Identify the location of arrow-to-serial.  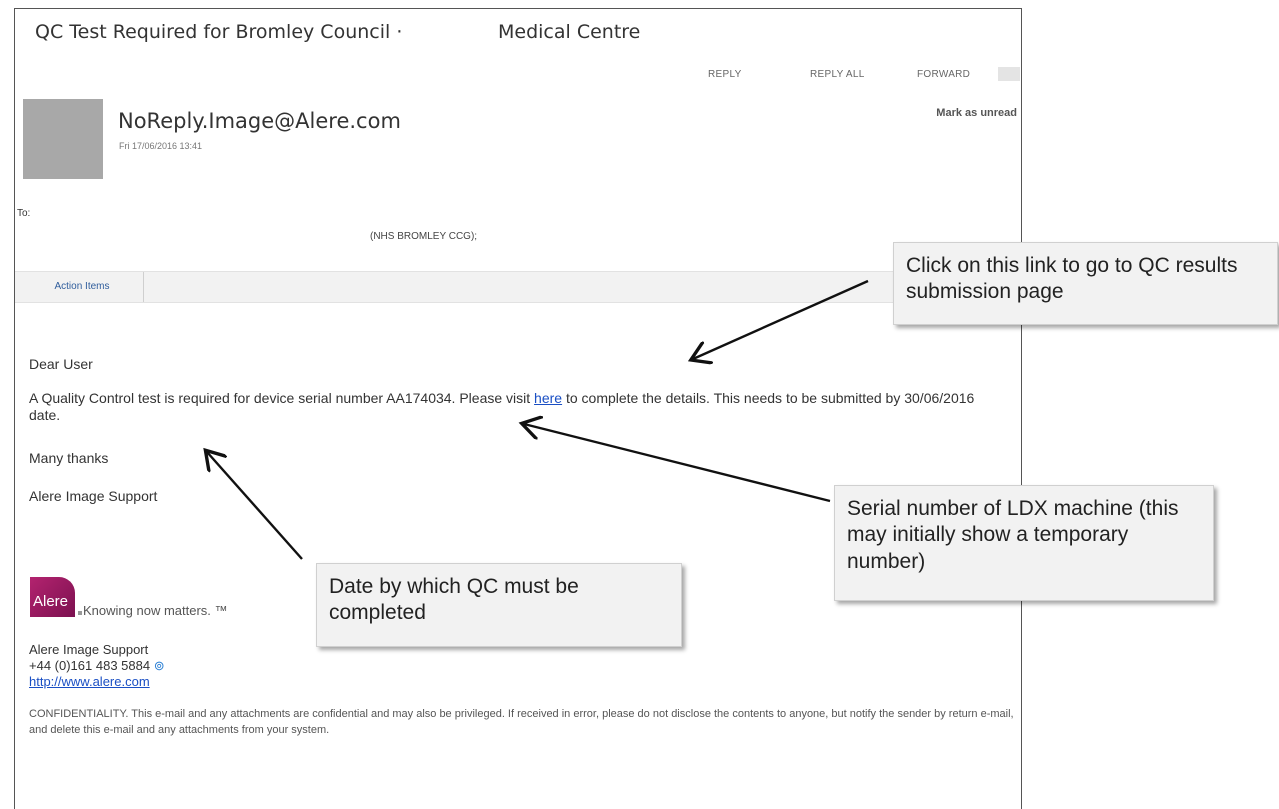
(677, 463).